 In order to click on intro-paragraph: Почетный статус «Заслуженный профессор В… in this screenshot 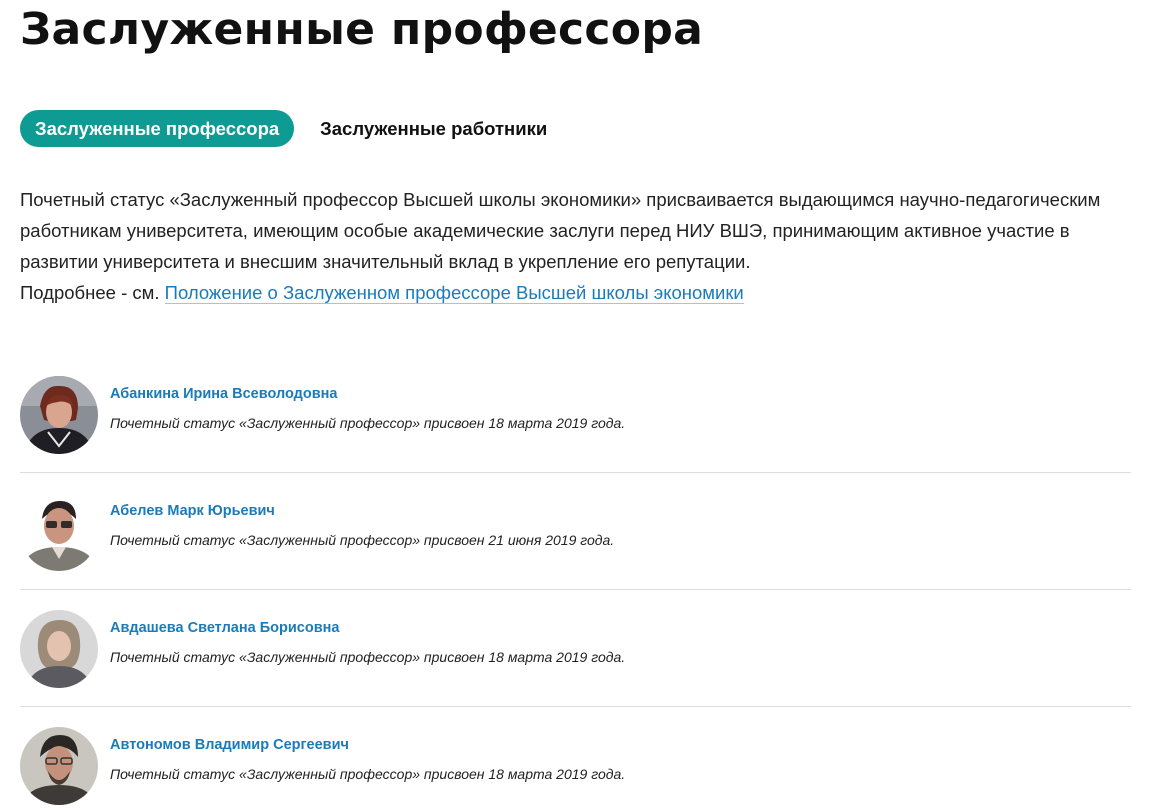, I will do `click(560, 230)`.